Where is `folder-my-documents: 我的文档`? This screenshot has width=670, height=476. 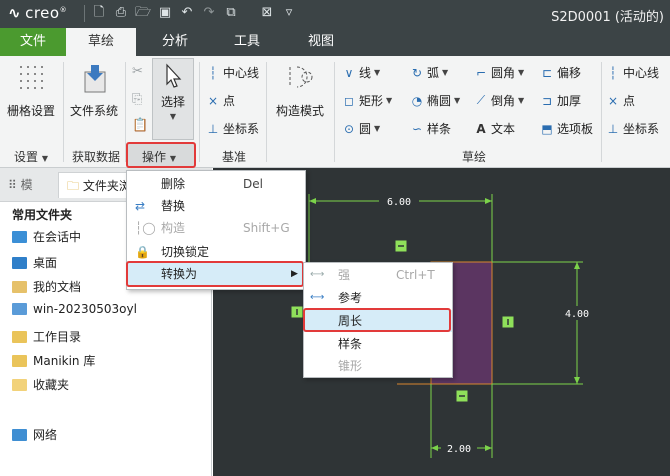
folder-my-documents: 我的文档 is located at coordinates (46, 286).